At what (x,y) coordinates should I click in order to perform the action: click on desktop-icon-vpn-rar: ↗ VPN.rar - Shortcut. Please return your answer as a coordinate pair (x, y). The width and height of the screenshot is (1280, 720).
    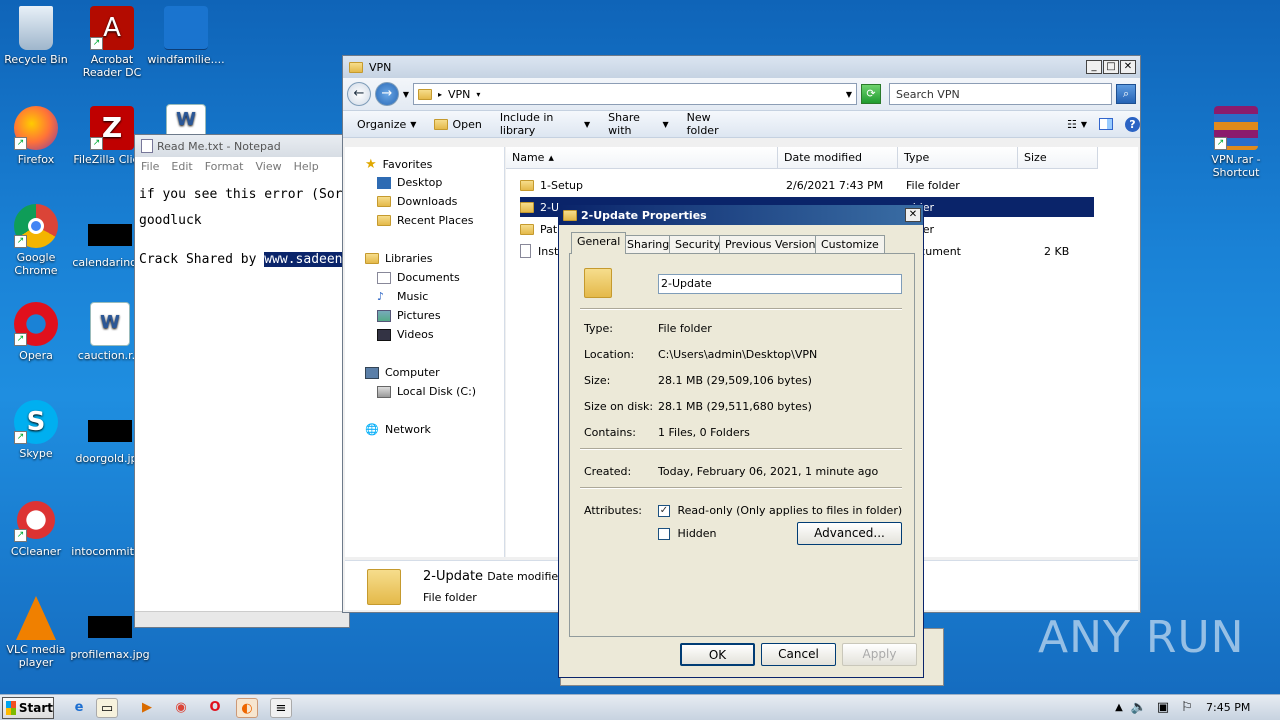
    Looking at the image, I should click on (1236, 142).